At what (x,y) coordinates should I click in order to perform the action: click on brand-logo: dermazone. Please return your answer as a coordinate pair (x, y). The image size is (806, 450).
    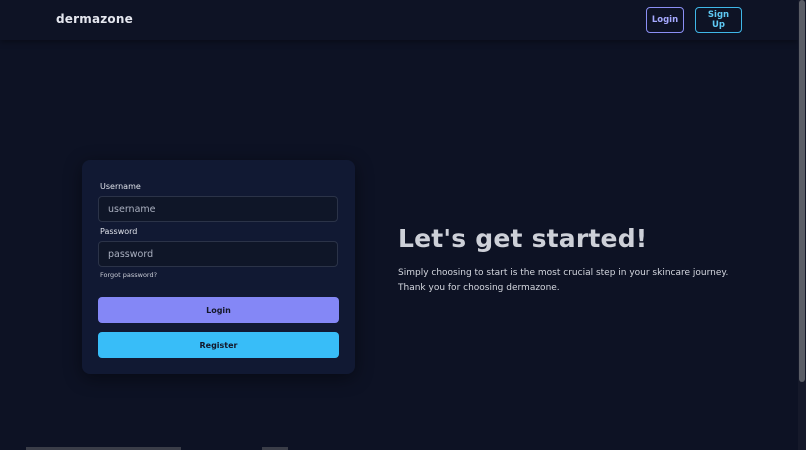
    Looking at the image, I should click on (94, 19).